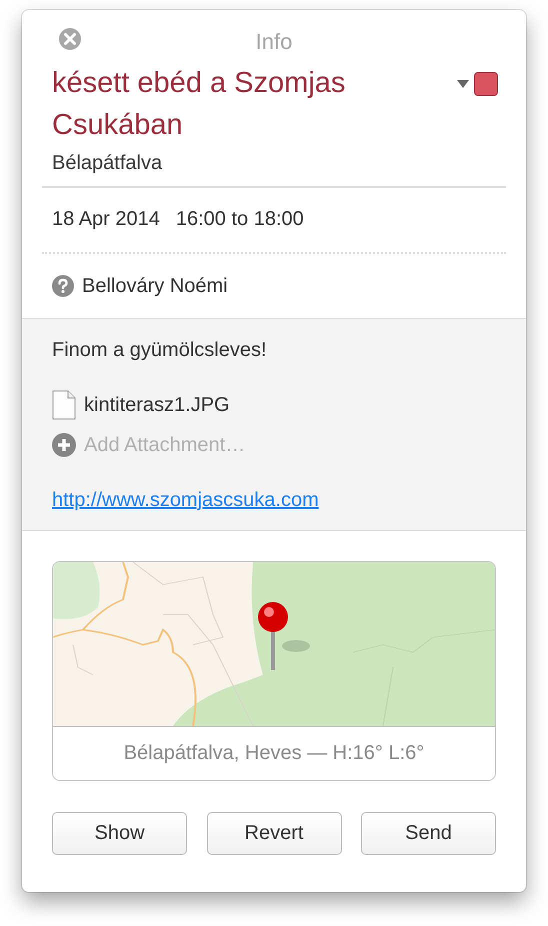 The height and width of the screenshot is (926, 548). Describe the element at coordinates (486, 84) in the screenshot. I see `calendar-color-swatch` at that location.